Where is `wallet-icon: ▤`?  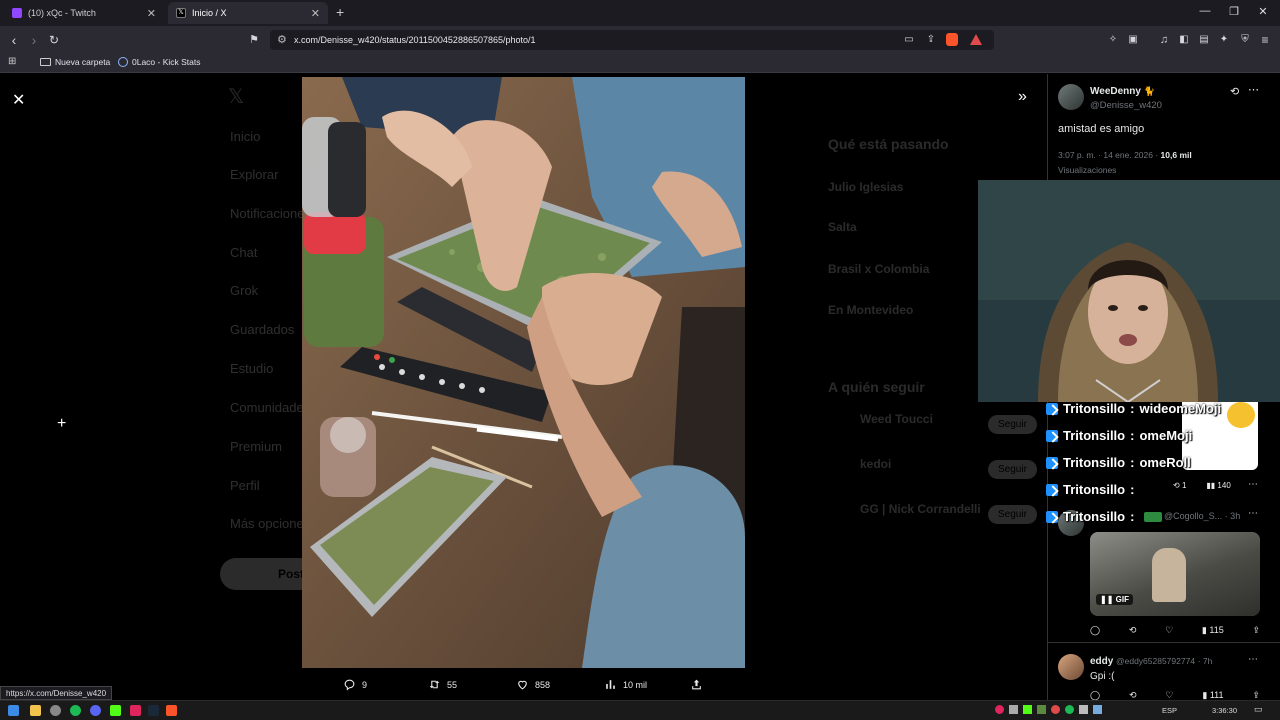
wallet-icon: ▤ is located at coordinates (1204, 40).